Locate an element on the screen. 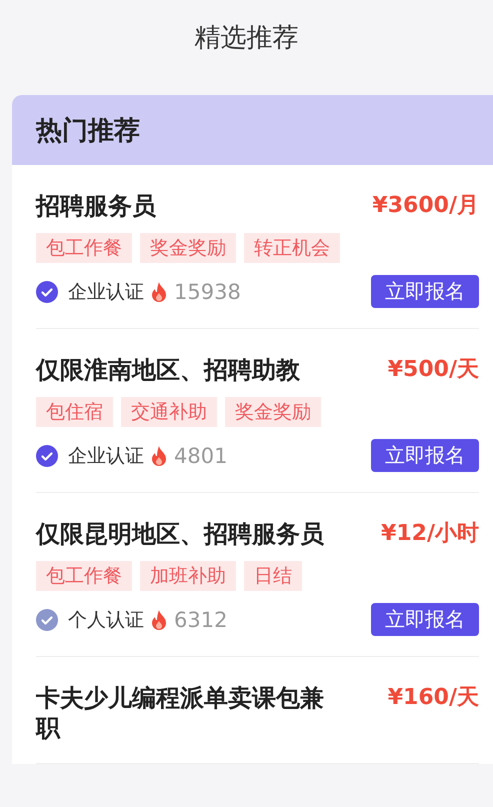 This screenshot has width=493, height=807. view-count: 6312 is located at coordinates (201, 620).